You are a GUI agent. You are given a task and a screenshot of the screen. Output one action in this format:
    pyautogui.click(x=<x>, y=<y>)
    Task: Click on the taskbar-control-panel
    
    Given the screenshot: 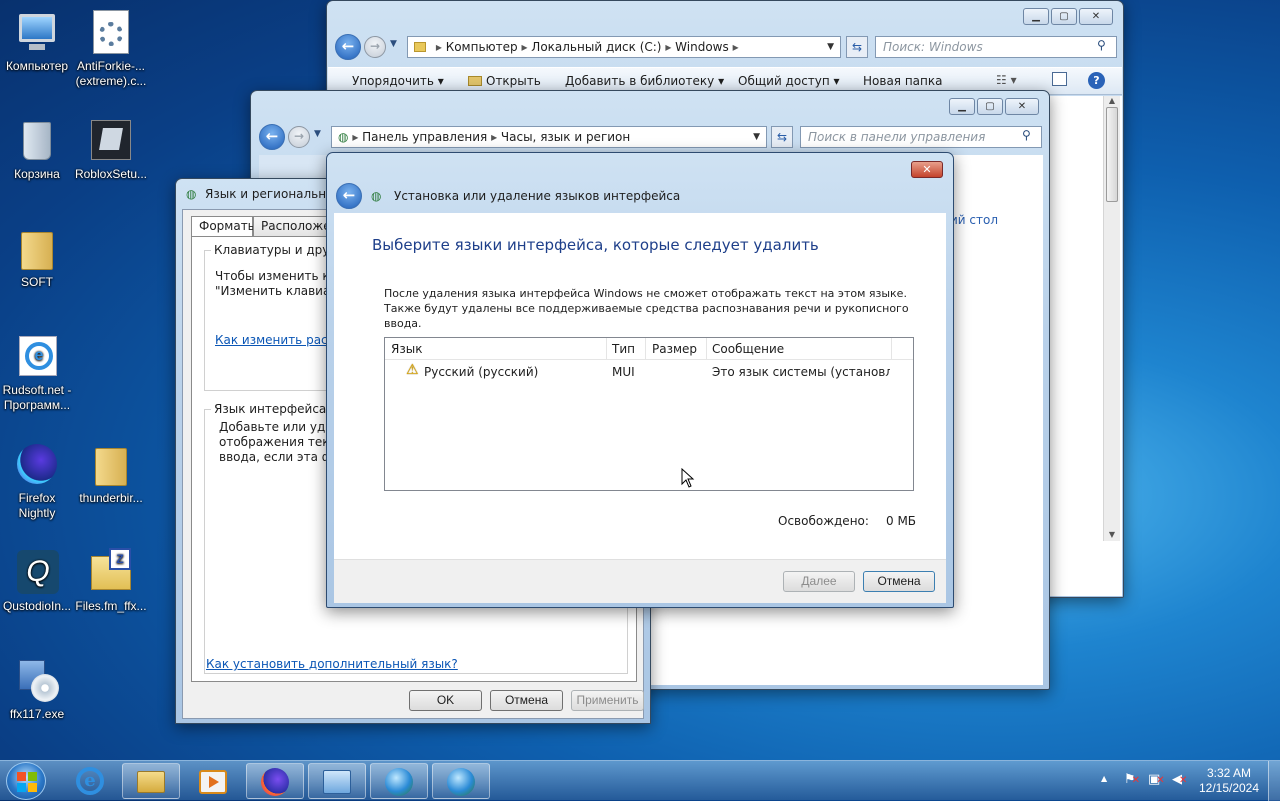 What is the action you would take?
    pyautogui.click(x=337, y=781)
    